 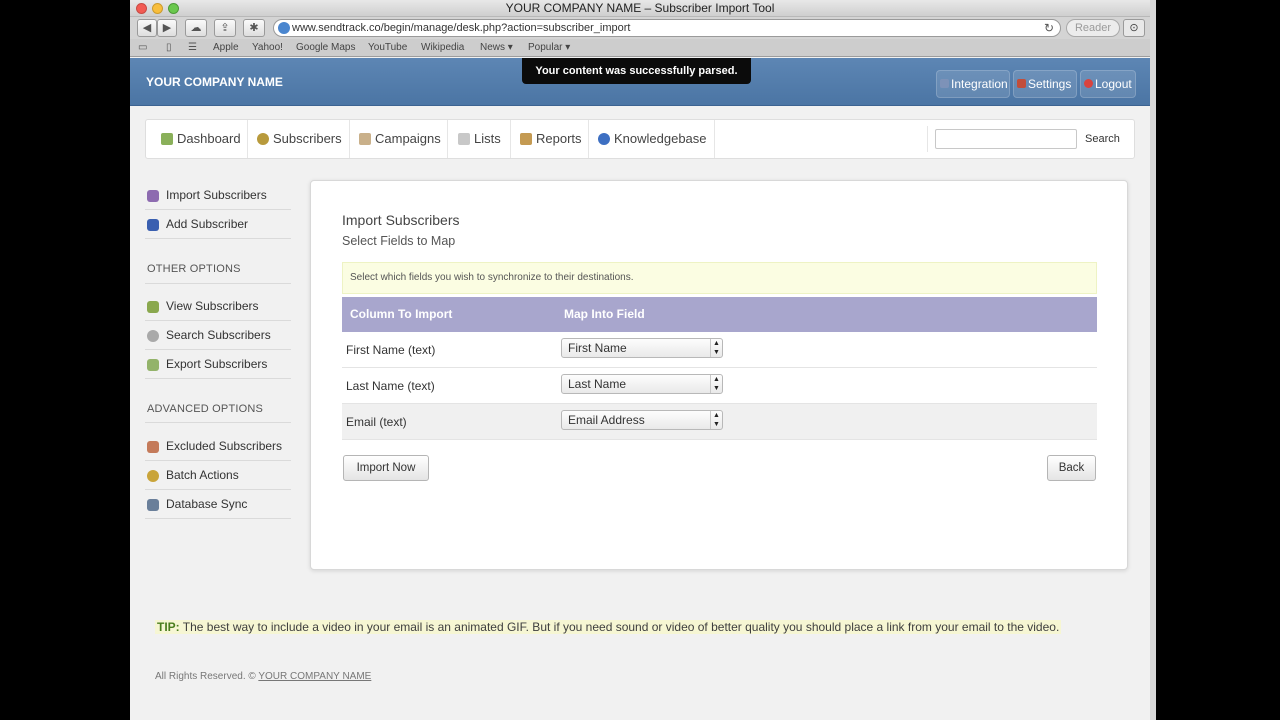 What do you see at coordinates (401, 220) in the screenshot?
I see `page-title: Import Subscribers` at bounding box center [401, 220].